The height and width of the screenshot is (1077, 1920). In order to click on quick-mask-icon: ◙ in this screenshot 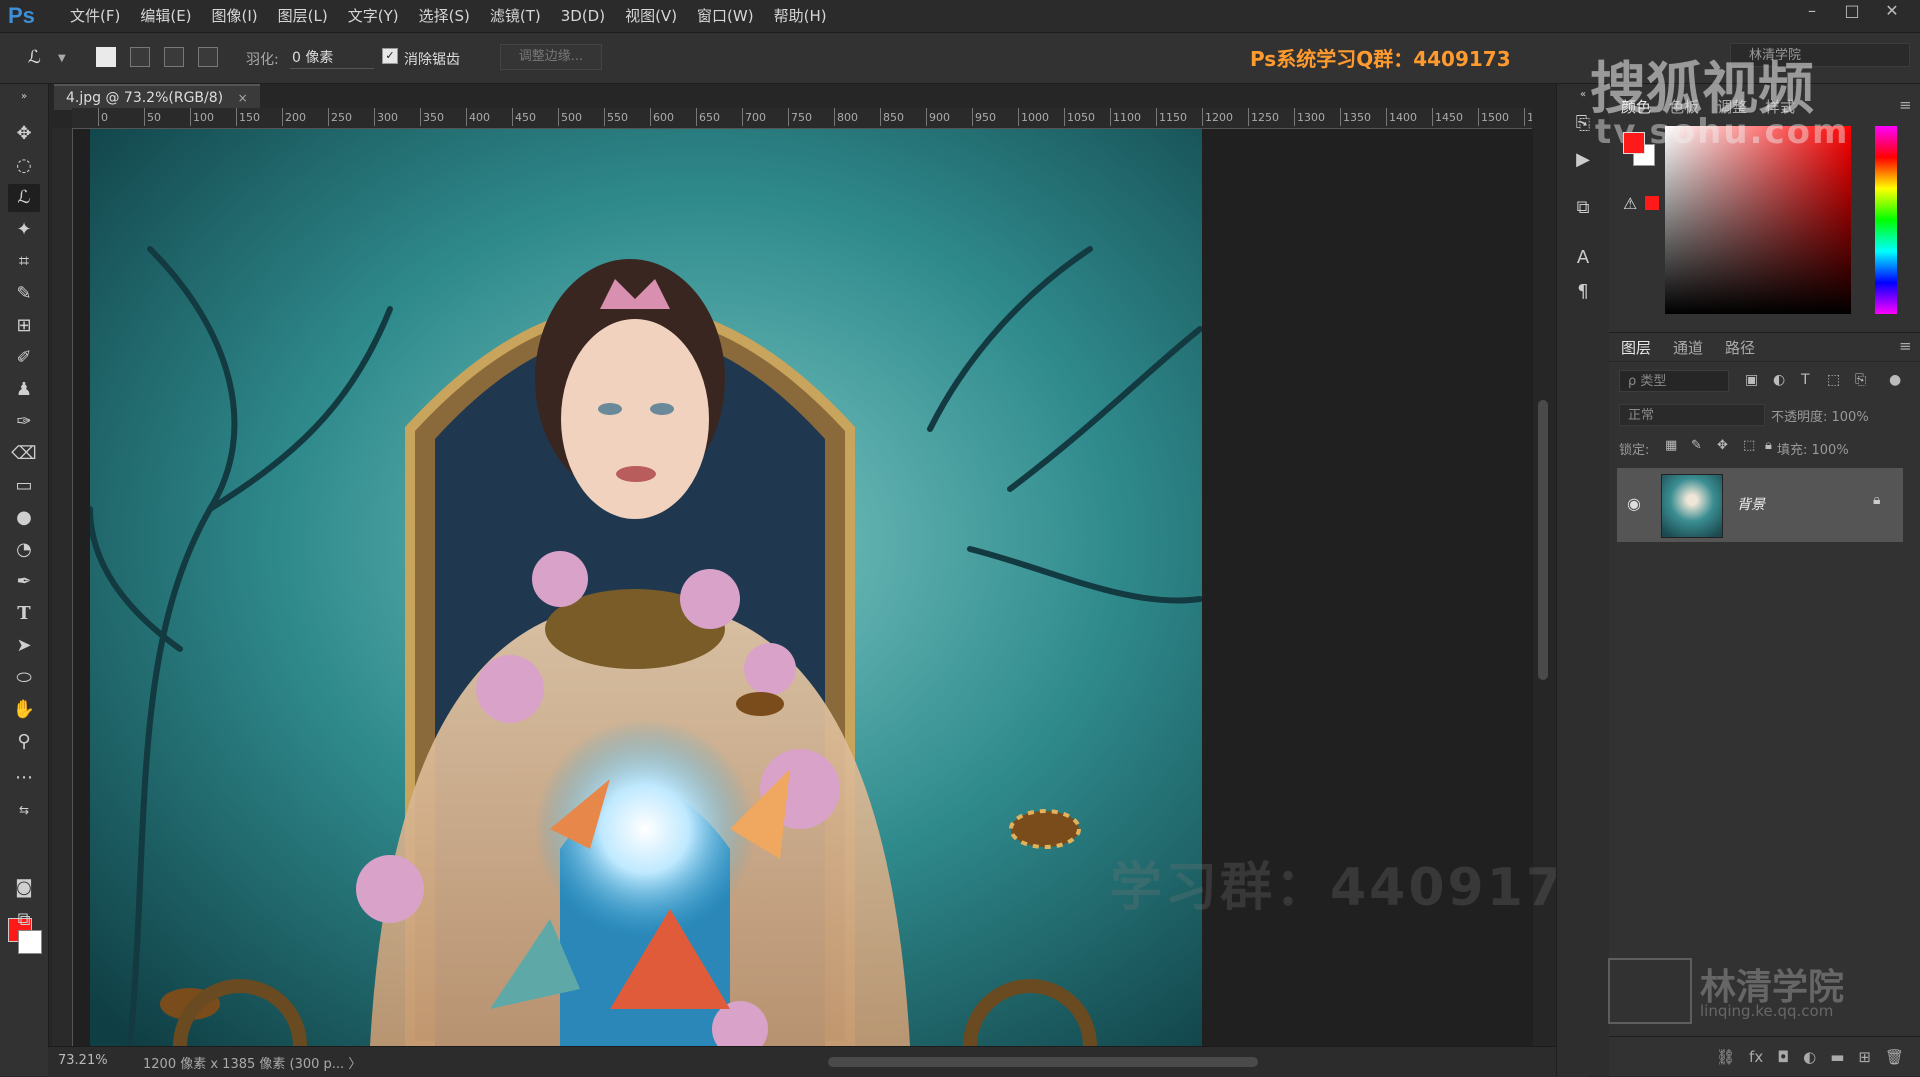, I will do `click(24, 888)`.